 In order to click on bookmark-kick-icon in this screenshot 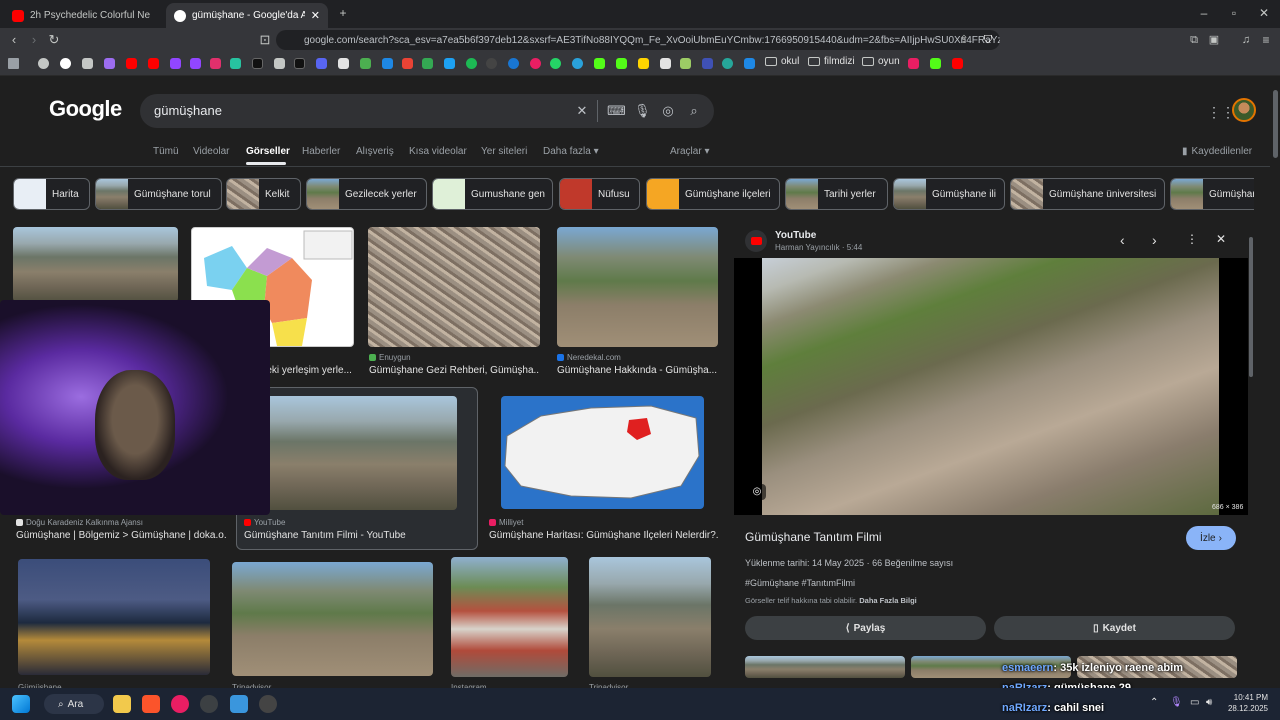, I will do `click(621, 63)`.